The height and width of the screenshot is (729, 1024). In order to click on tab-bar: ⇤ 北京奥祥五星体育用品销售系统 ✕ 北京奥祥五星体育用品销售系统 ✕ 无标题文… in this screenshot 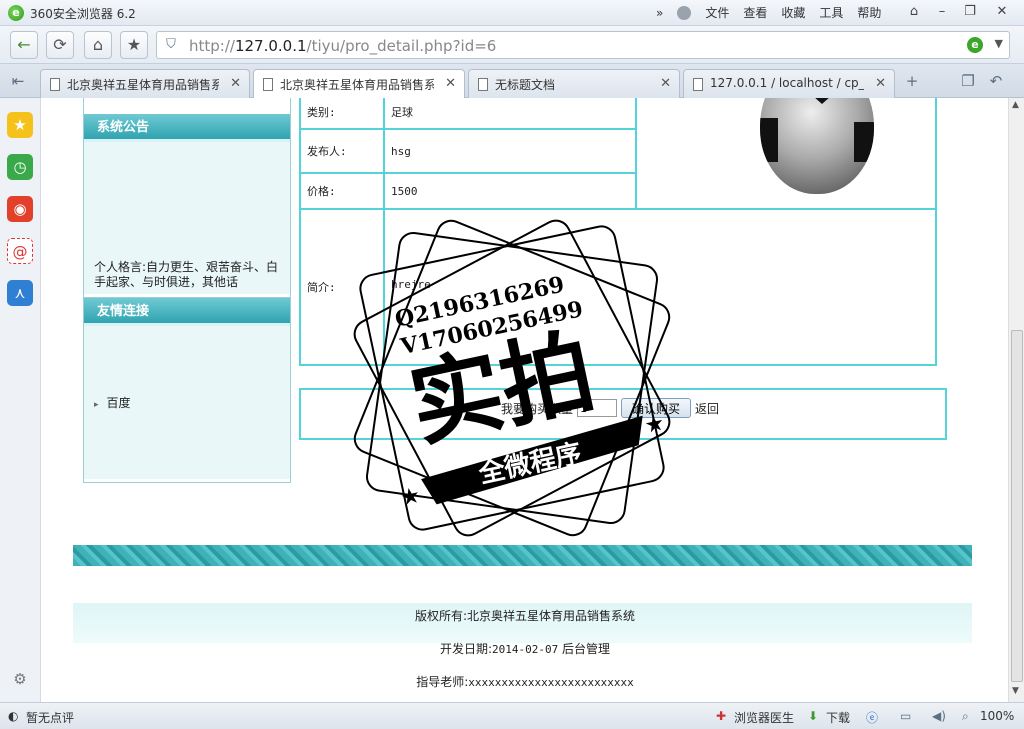, I will do `click(512, 81)`.